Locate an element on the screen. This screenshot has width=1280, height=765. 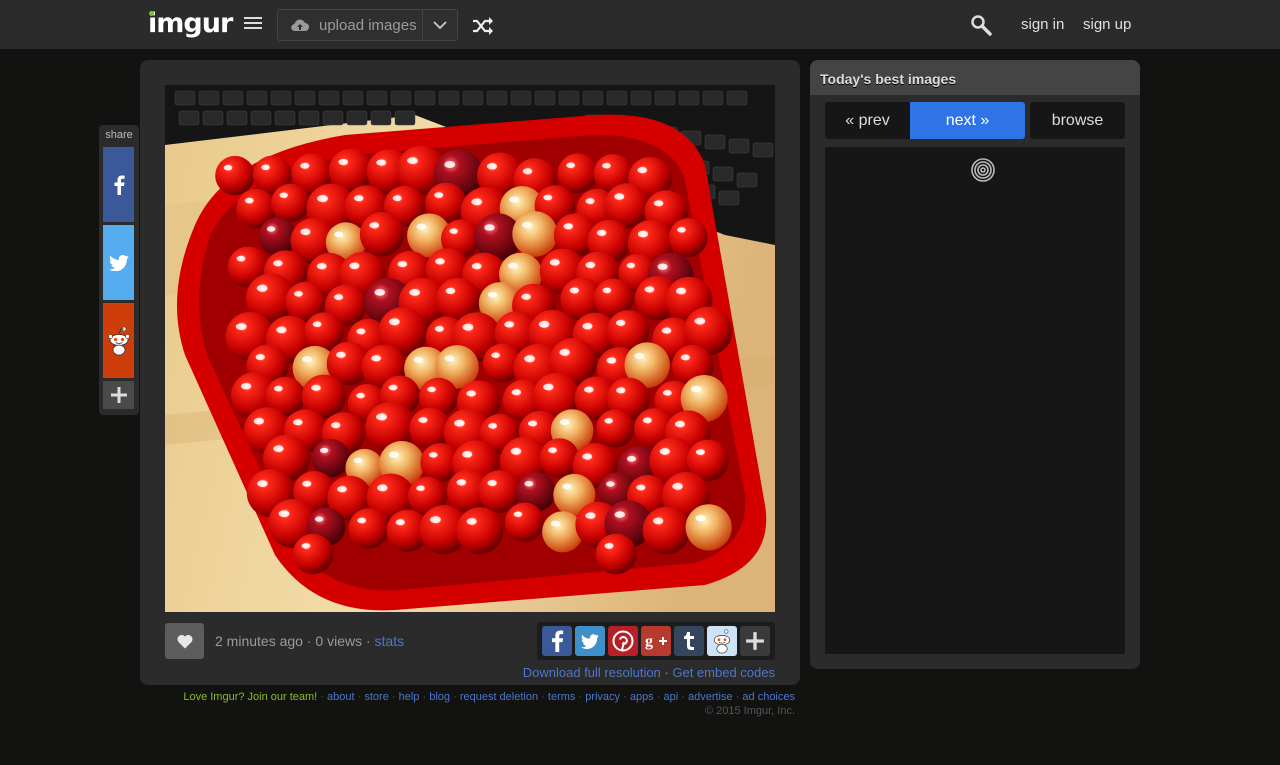
reddit-icon is located at coordinates (118, 340).